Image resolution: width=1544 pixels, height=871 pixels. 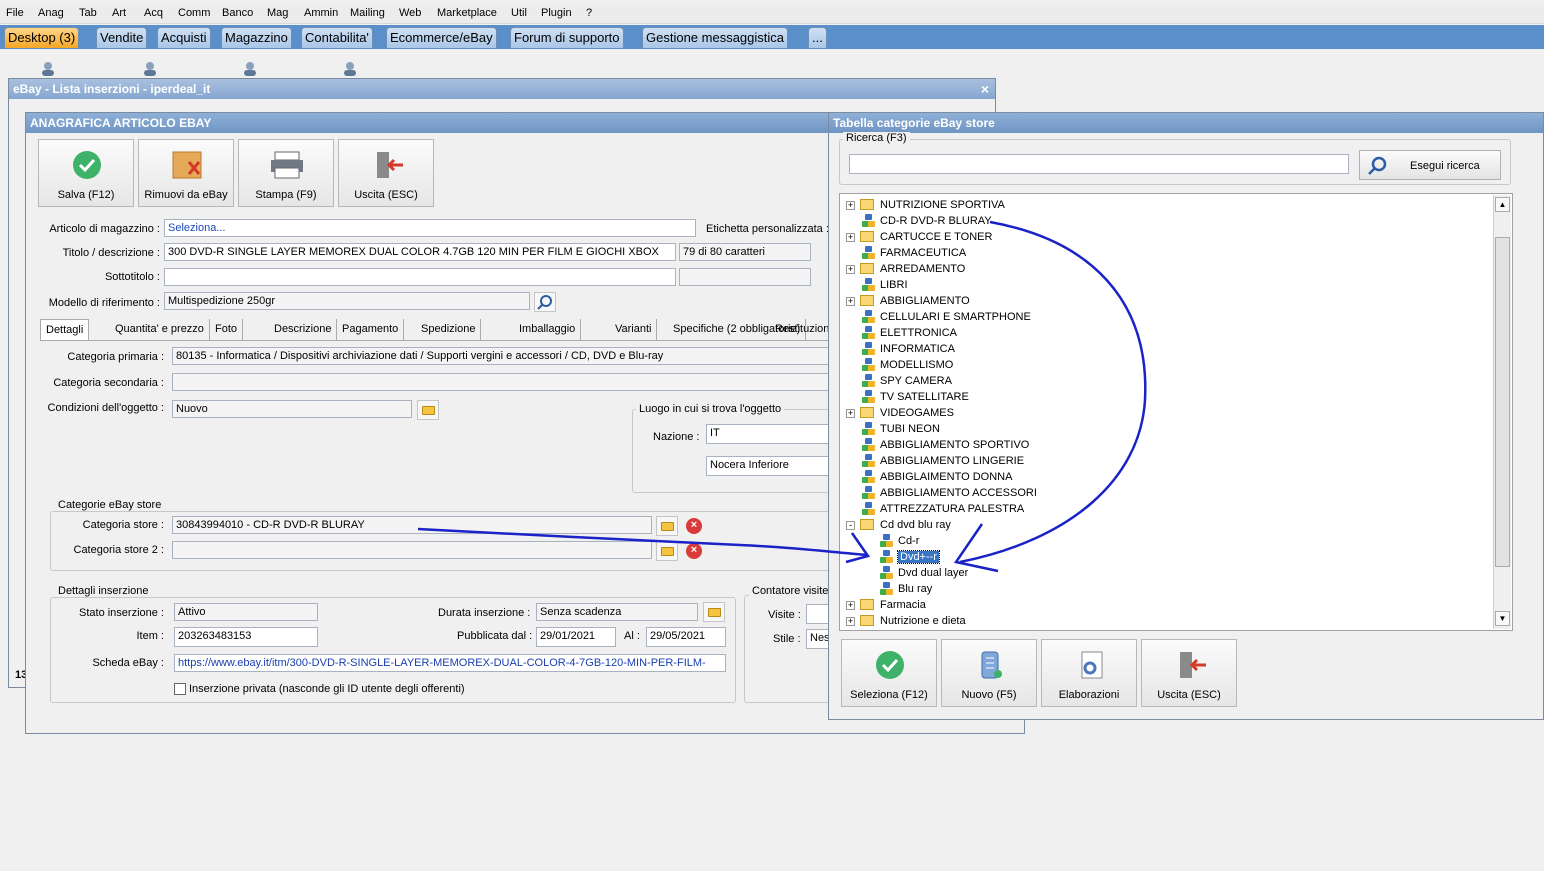 What do you see at coordinates (1053, 392) in the screenshot?
I see `annotation-arrow-curve` at bounding box center [1053, 392].